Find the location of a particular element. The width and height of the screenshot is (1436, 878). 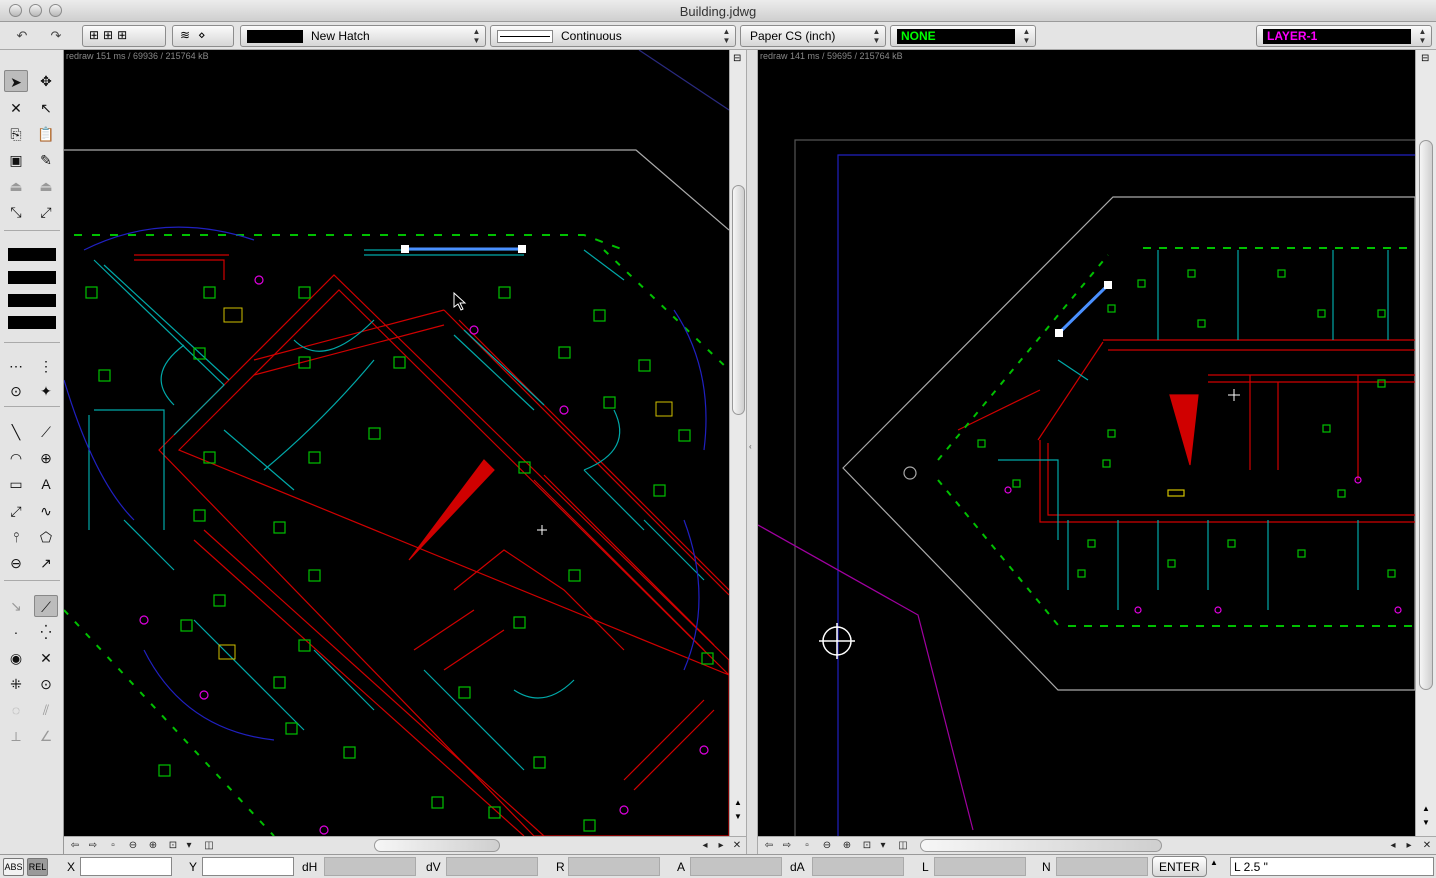

l-field is located at coordinates (980, 866).